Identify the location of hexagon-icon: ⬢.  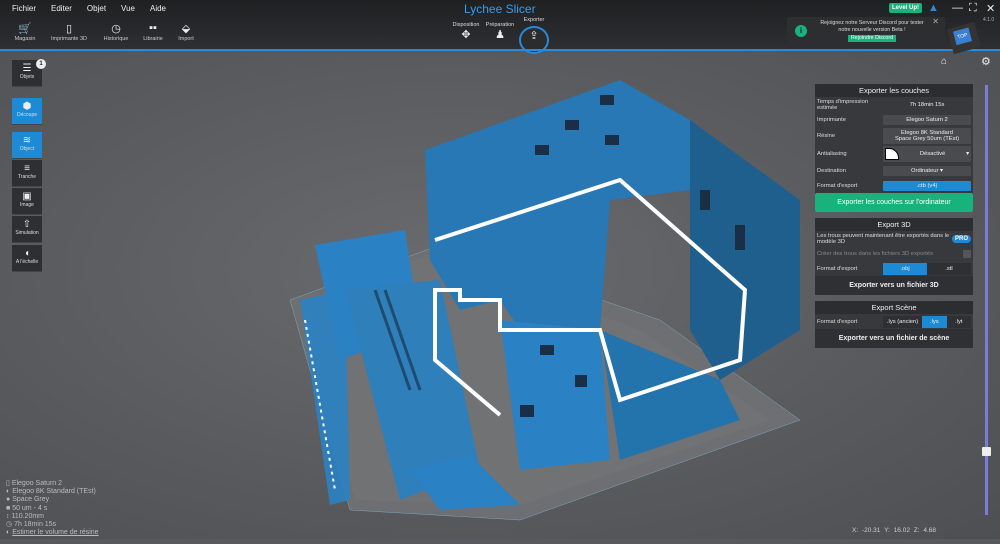
(27, 106).